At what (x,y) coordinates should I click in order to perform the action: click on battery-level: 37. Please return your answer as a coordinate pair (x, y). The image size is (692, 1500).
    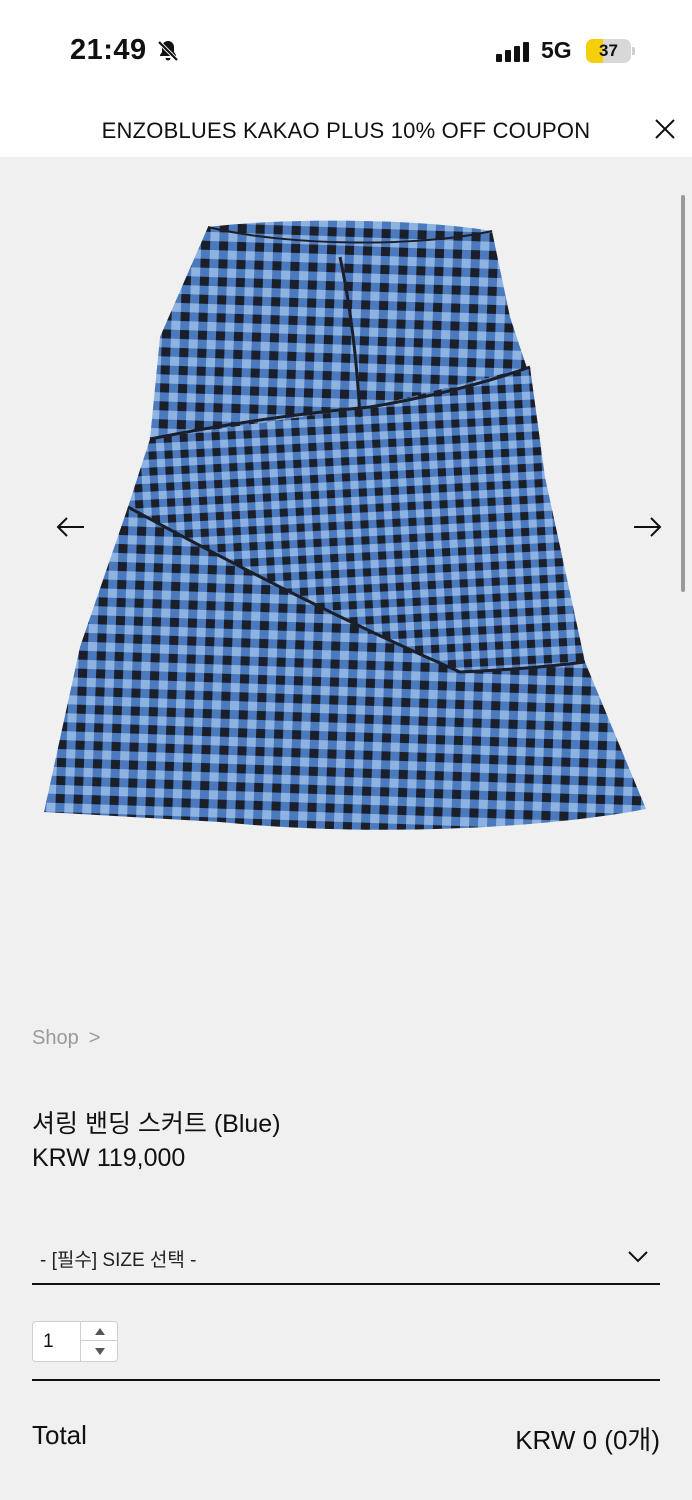
    Looking at the image, I should click on (608, 50).